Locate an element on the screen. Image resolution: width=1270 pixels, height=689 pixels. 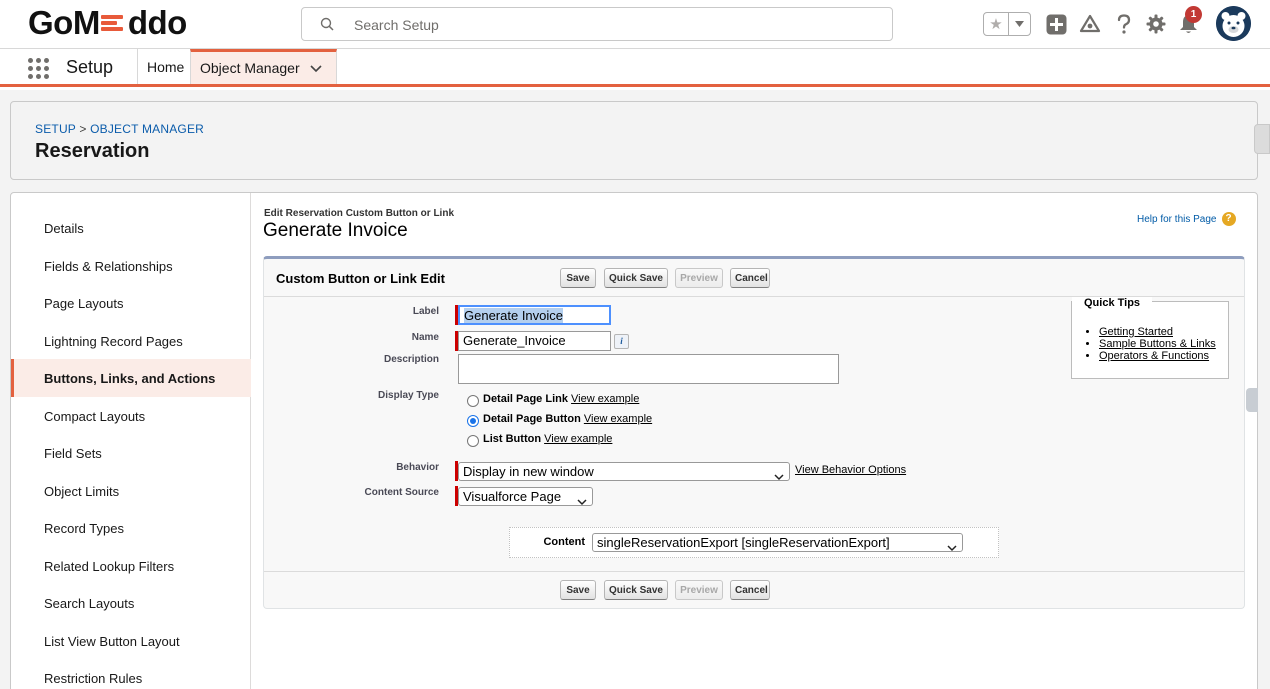
list-button-option: List Button View example is located at coordinates (547, 439).